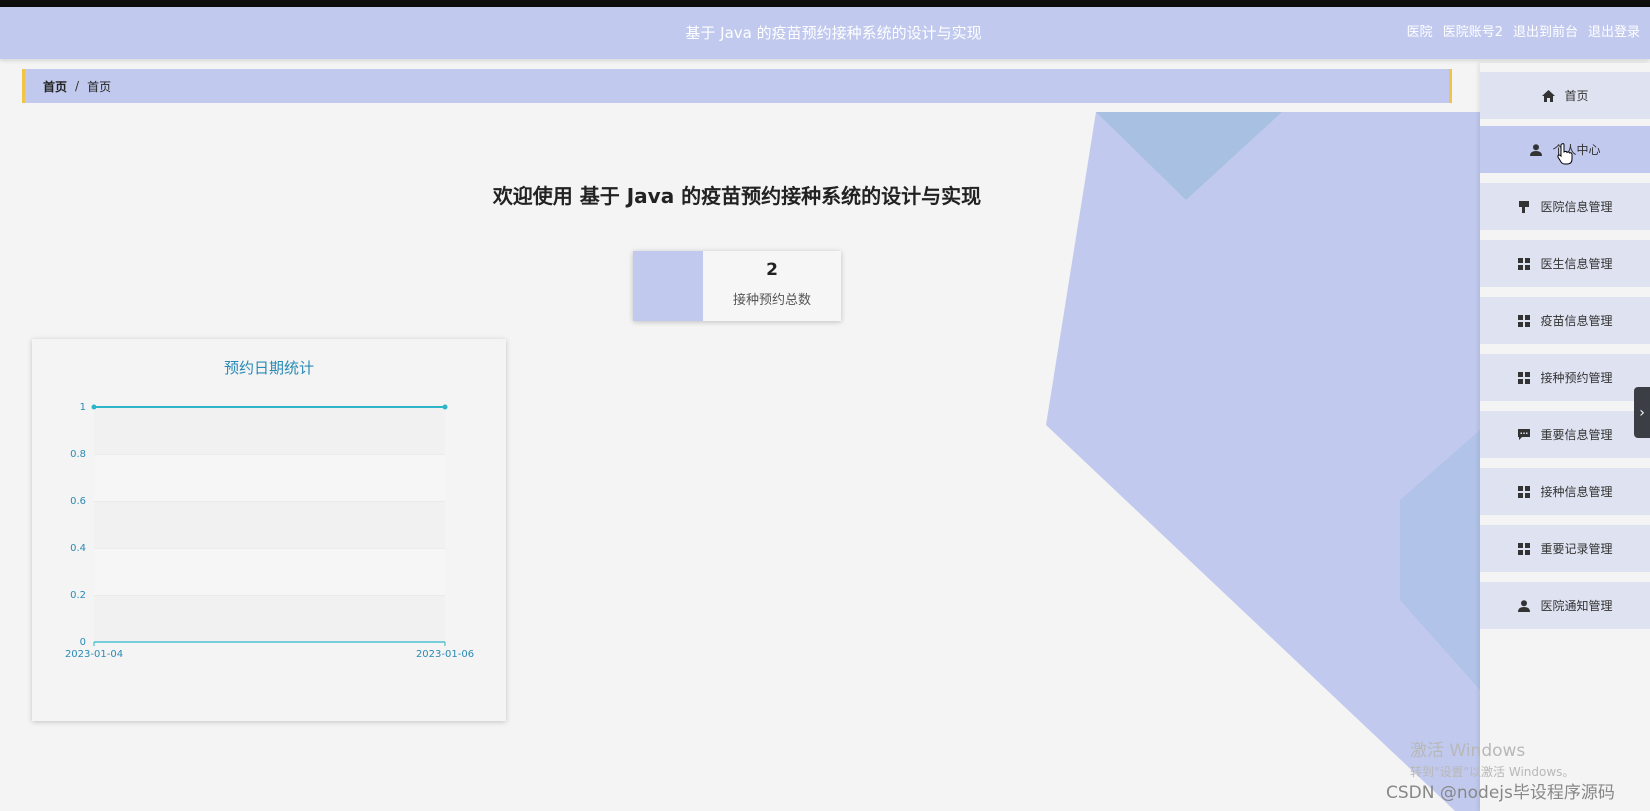 The image size is (1650, 811). I want to click on y-tick-label: 1, so click(83, 407).